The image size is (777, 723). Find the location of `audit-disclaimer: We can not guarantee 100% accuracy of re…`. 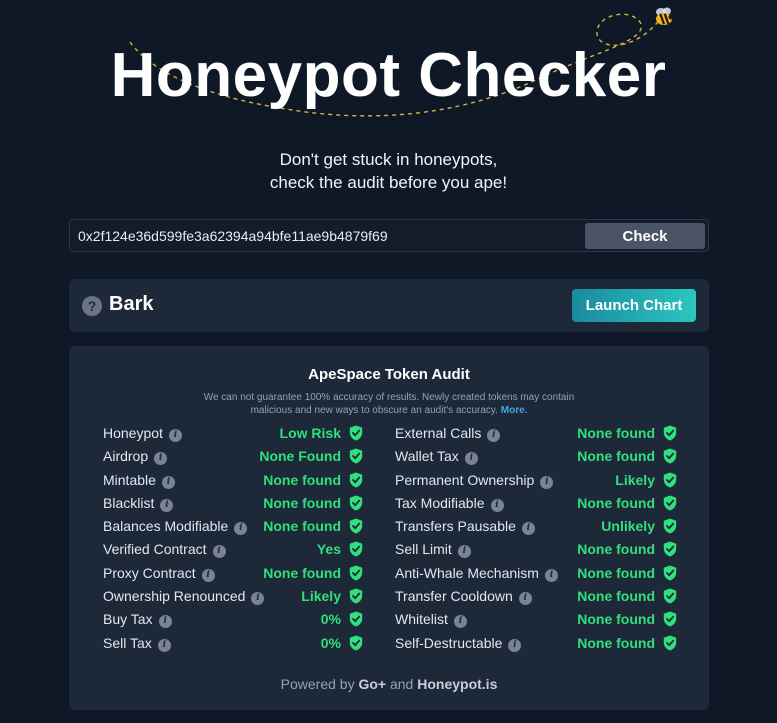

audit-disclaimer: We can not guarantee 100% accuracy of re… is located at coordinates (389, 404).